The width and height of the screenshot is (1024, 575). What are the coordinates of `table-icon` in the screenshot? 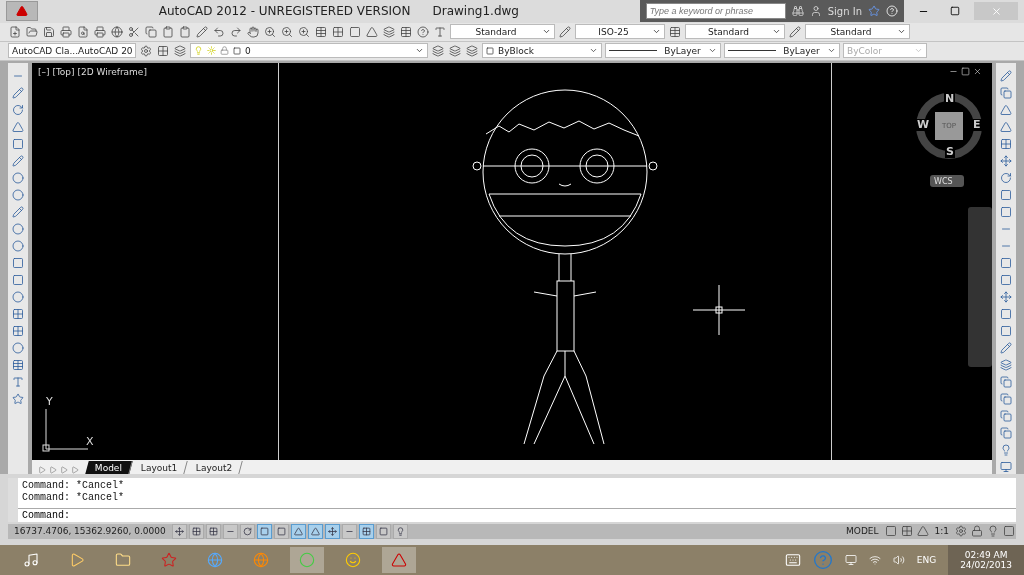 It's located at (18, 365).